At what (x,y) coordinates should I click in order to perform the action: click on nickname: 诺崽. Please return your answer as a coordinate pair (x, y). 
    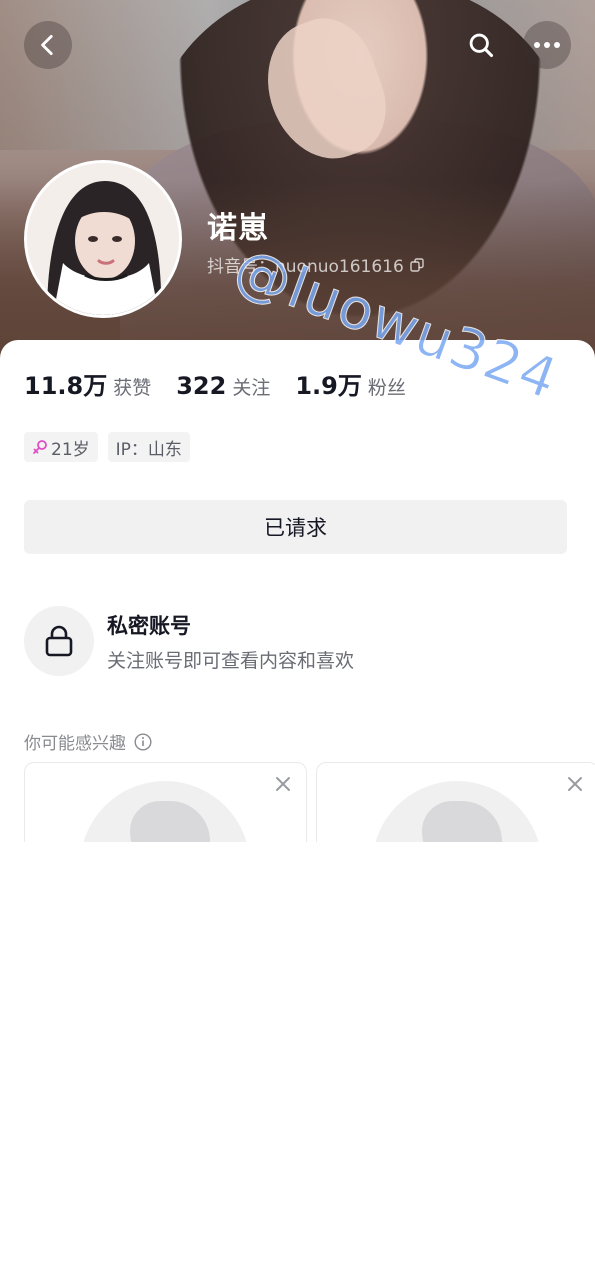
    Looking at the image, I should click on (238, 228).